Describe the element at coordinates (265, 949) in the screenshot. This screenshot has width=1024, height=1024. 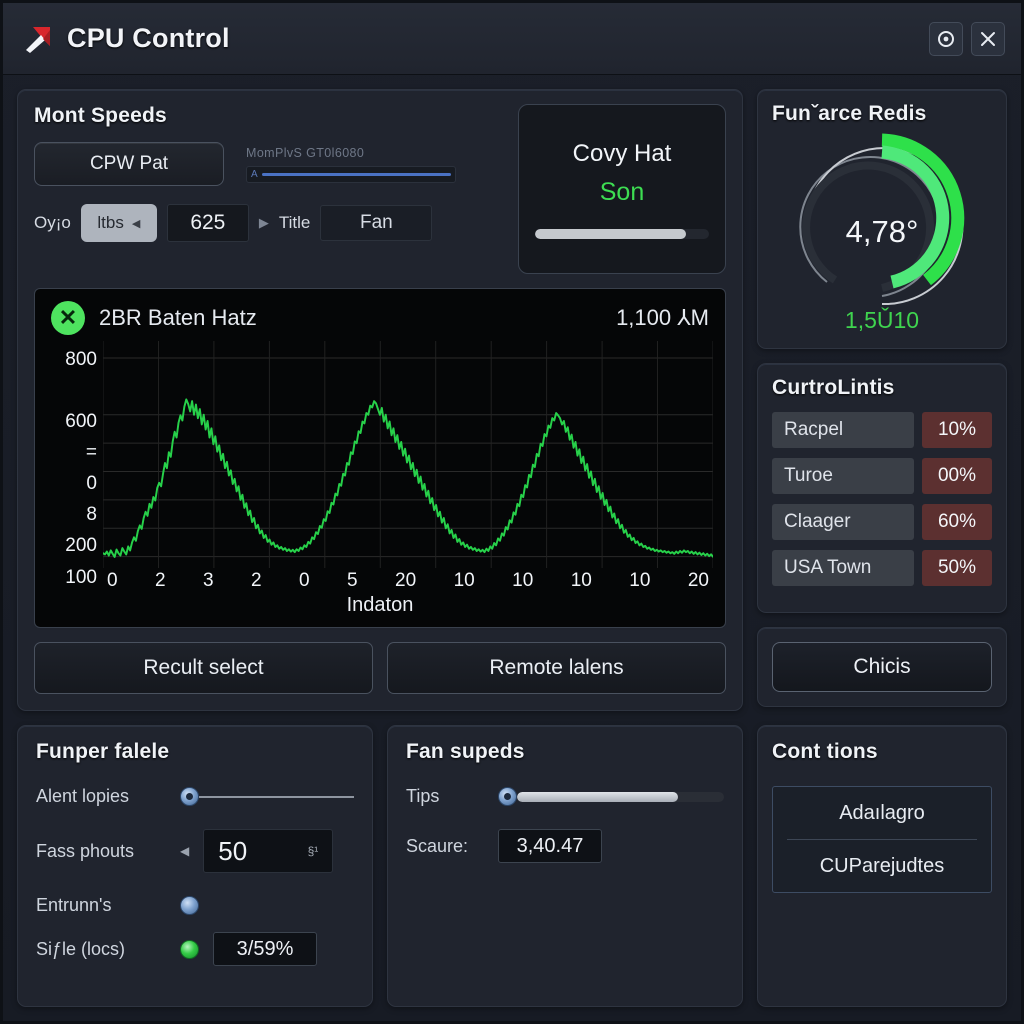
I see `sible-locs-value: 3/59%` at that location.